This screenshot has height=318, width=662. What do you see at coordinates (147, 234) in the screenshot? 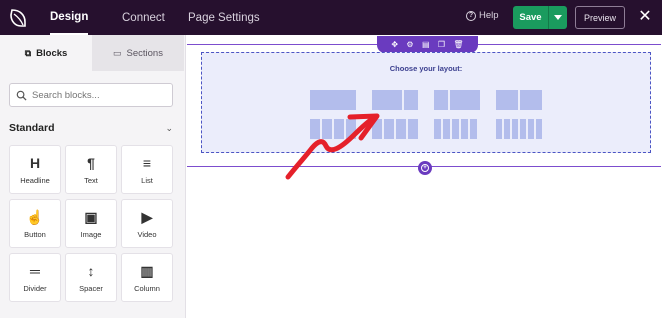
I see `block-label: Video` at bounding box center [147, 234].